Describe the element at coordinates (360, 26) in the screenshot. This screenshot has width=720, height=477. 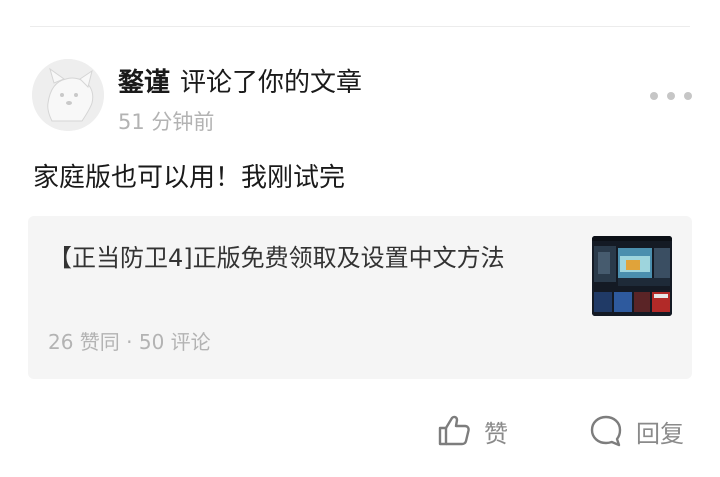
I see `top-divider` at that location.